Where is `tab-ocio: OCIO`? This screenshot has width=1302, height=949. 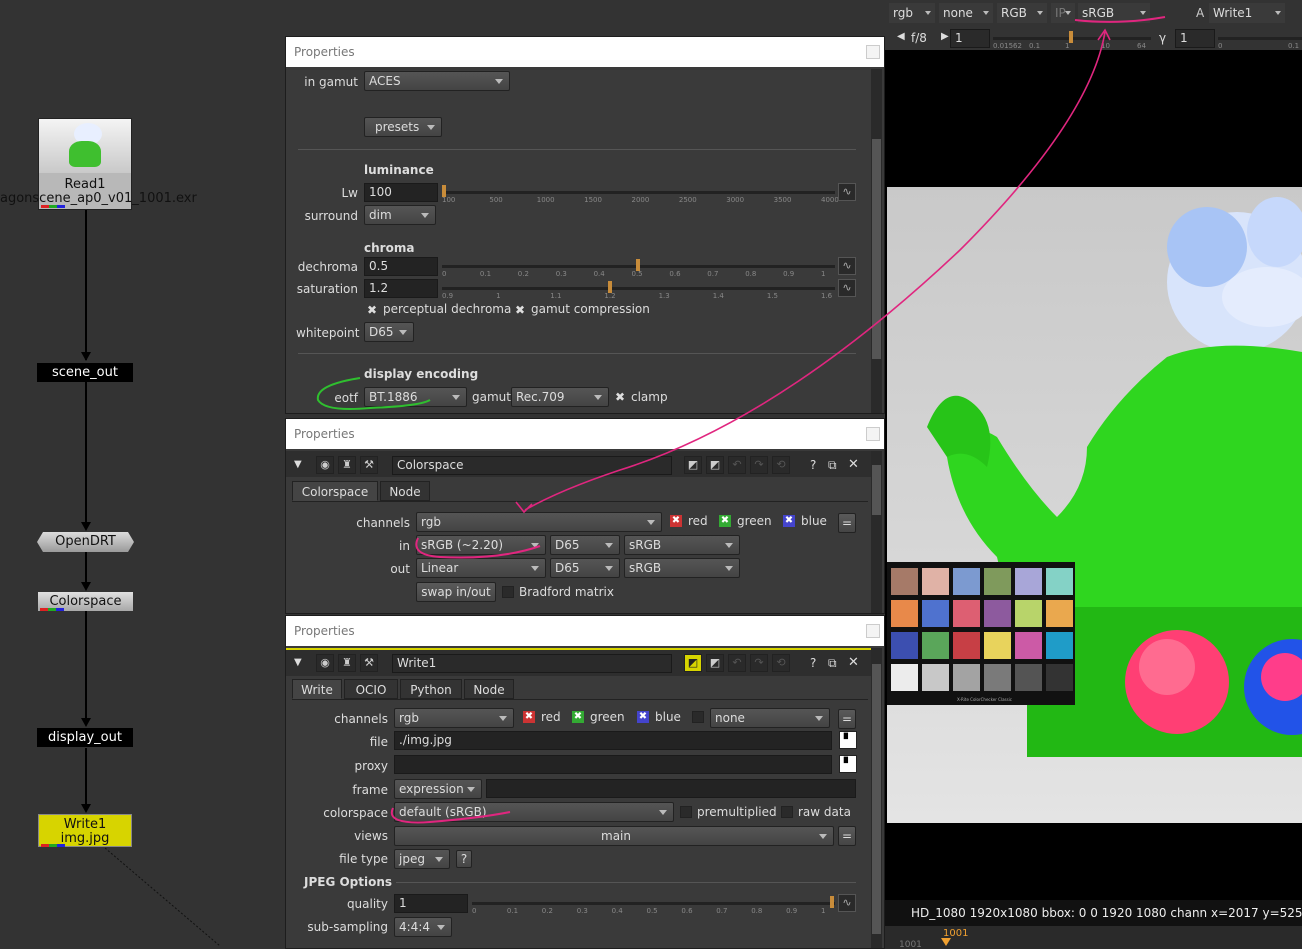
tab-ocio: OCIO is located at coordinates (371, 689).